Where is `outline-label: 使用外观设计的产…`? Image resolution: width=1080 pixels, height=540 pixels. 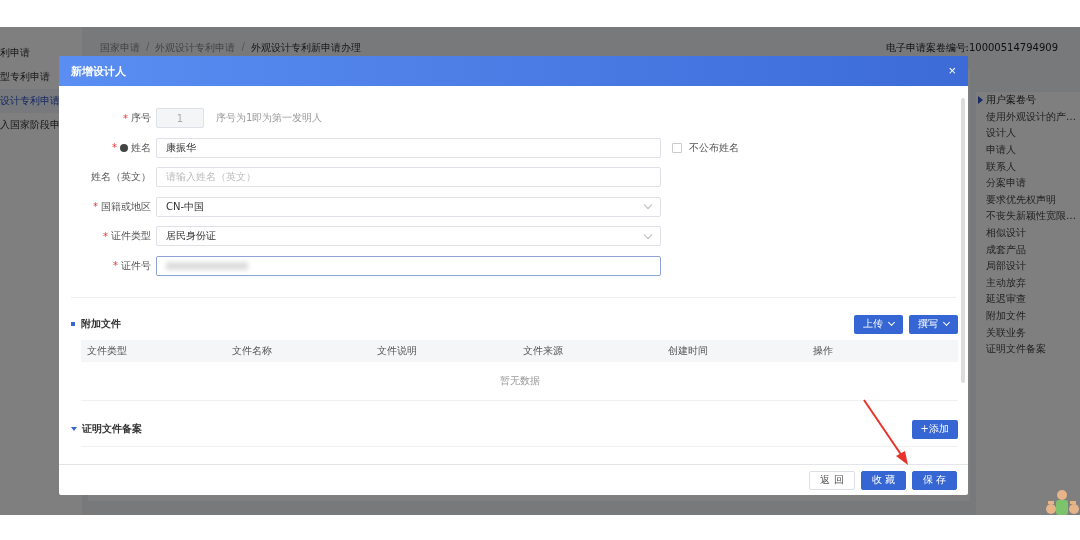 outline-label: 使用外观设计的产… is located at coordinates (1031, 116).